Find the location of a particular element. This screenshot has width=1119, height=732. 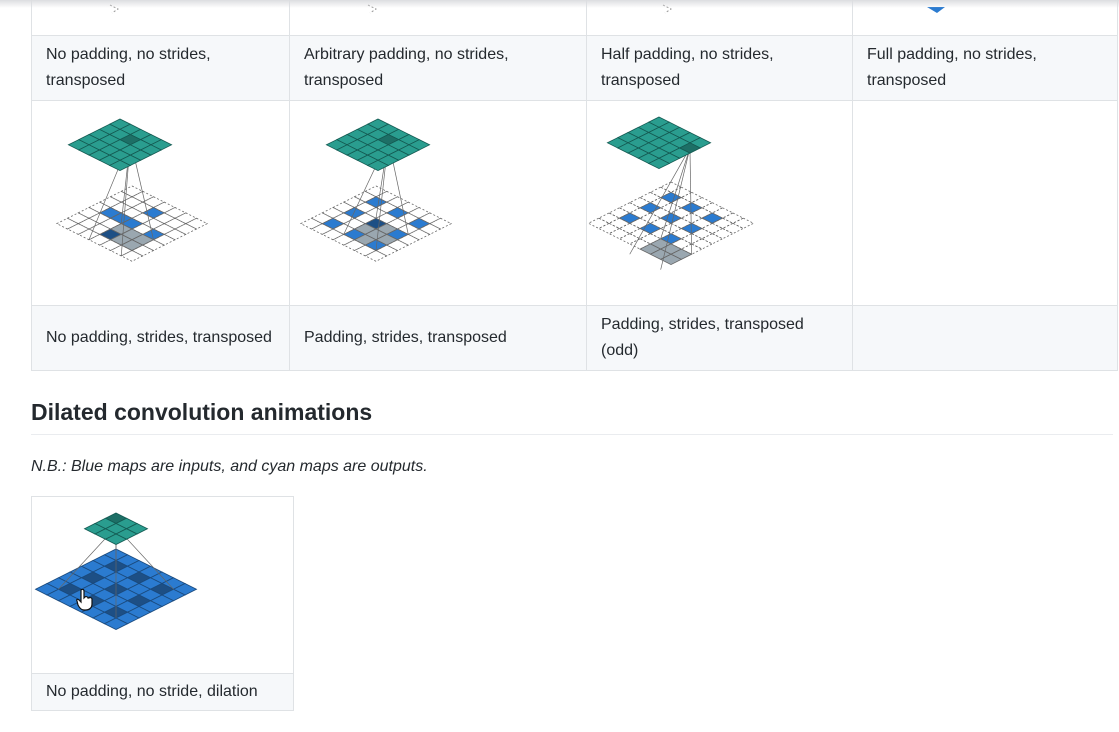

dilated-convolution-table: No padding, no stride, dilation is located at coordinates (162, 603).